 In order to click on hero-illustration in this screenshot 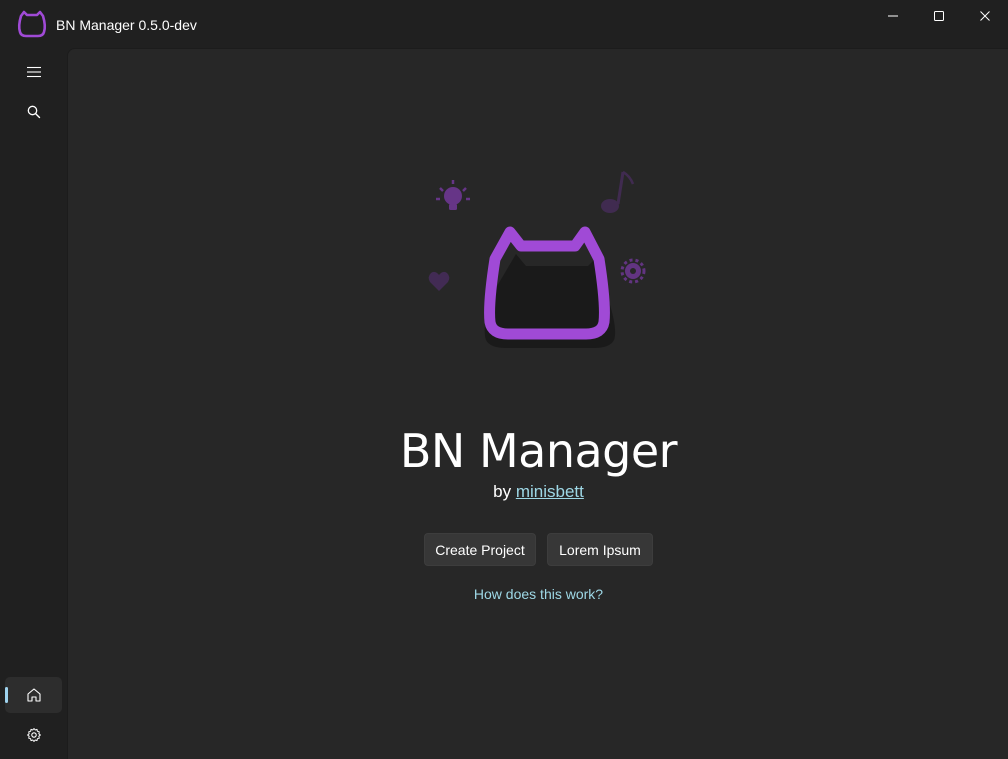, I will do `click(537, 259)`.